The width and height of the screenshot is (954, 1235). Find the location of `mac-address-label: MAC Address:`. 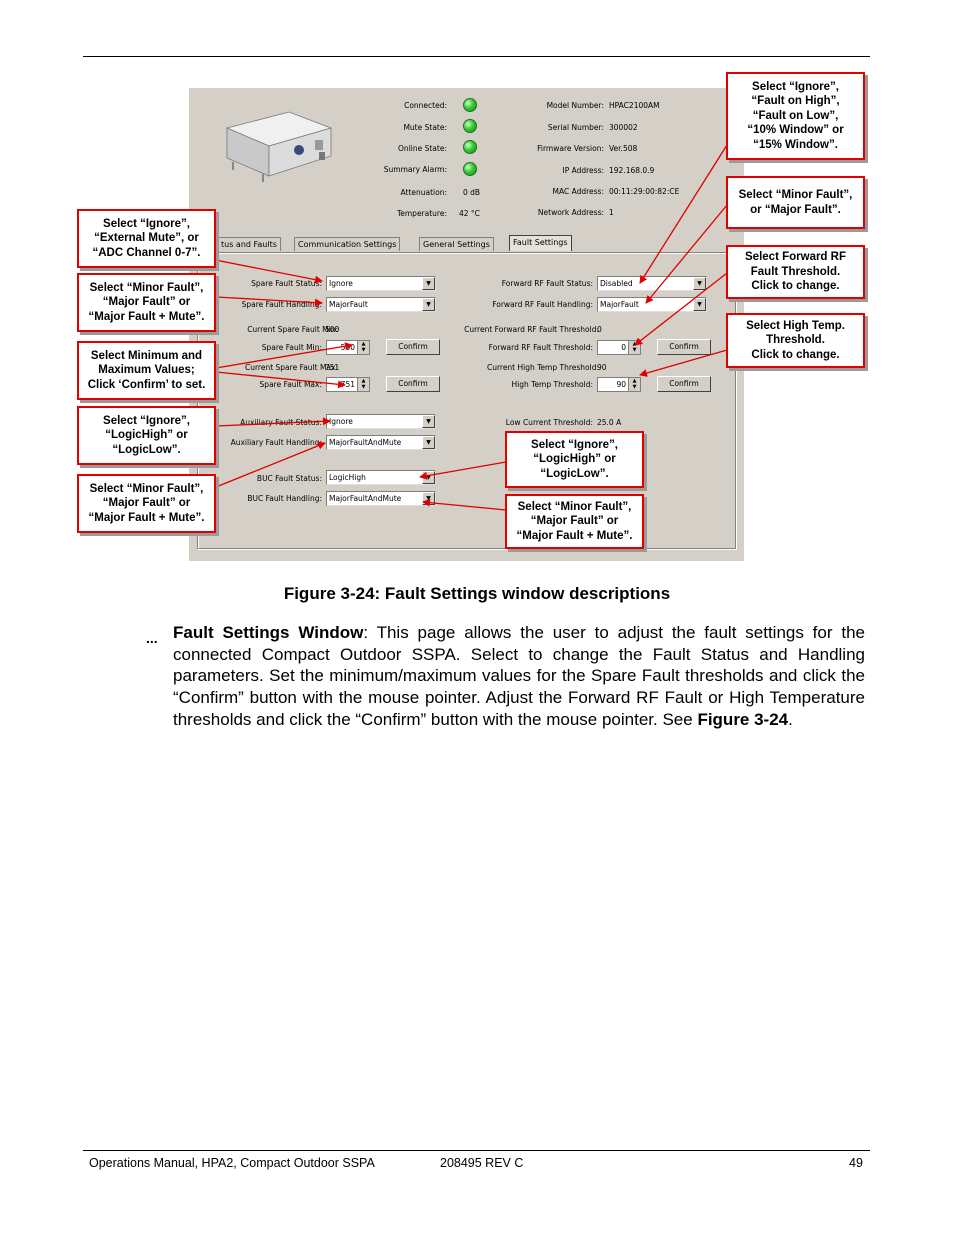

mac-address-label: MAC Address: is located at coordinates (578, 191).